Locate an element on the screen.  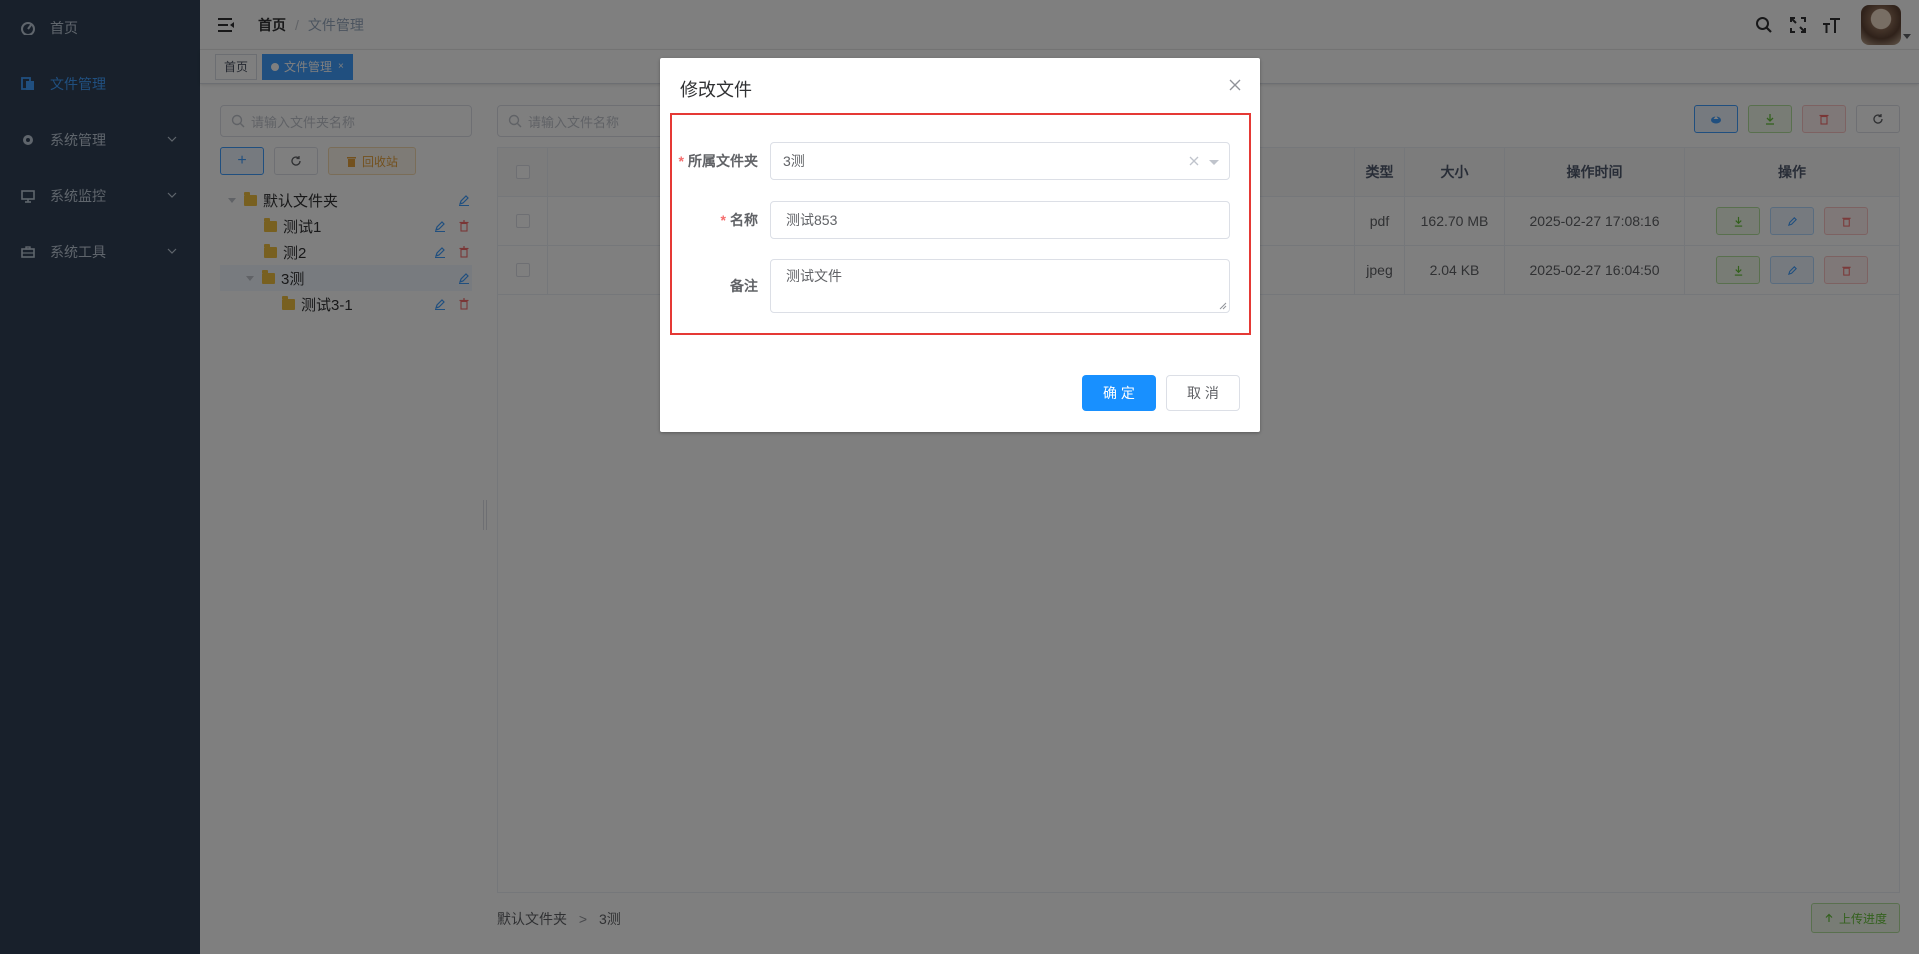
close-icon is located at coordinates (1235, 85).